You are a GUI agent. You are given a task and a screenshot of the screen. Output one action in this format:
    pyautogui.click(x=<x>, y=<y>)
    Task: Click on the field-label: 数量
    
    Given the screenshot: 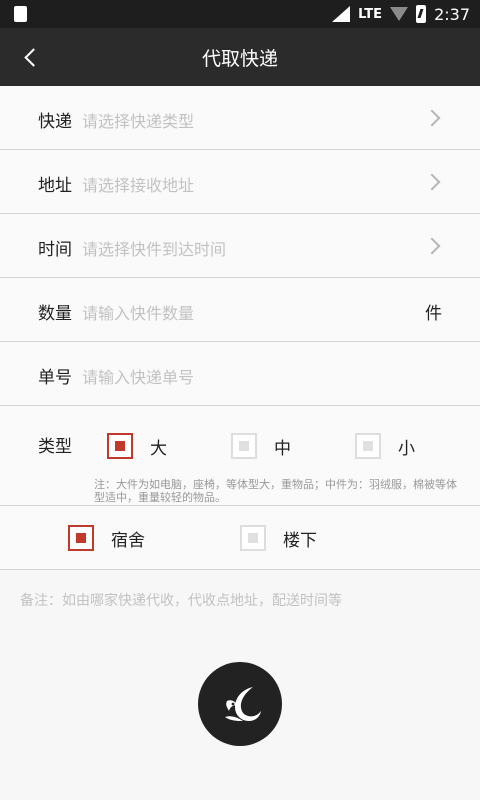 What is the action you would take?
    pyautogui.click(x=55, y=314)
    